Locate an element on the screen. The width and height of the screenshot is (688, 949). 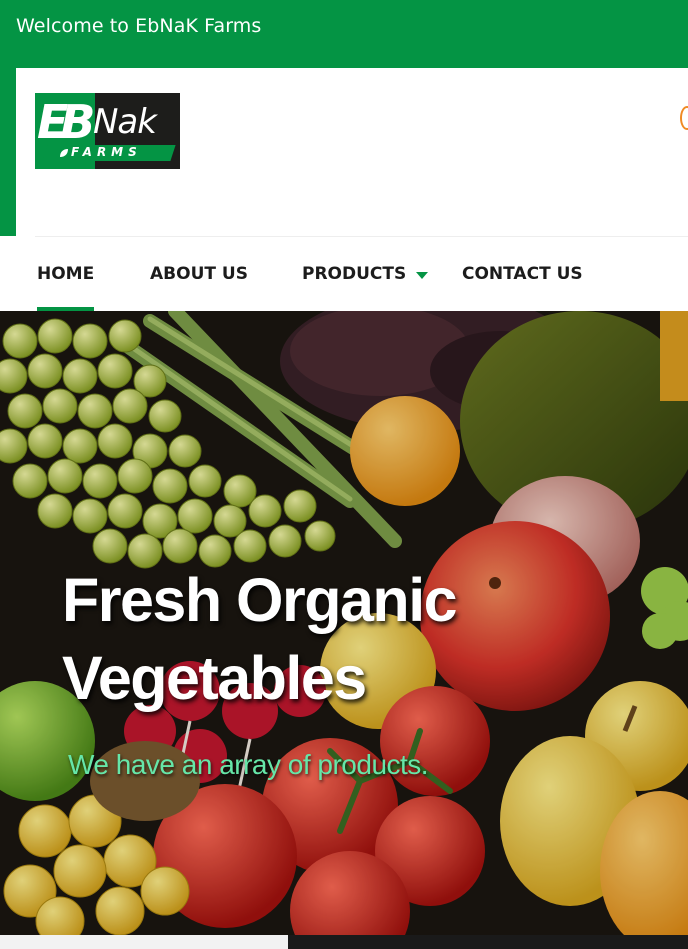
nav-home-label: HOME is located at coordinates (66, 274).